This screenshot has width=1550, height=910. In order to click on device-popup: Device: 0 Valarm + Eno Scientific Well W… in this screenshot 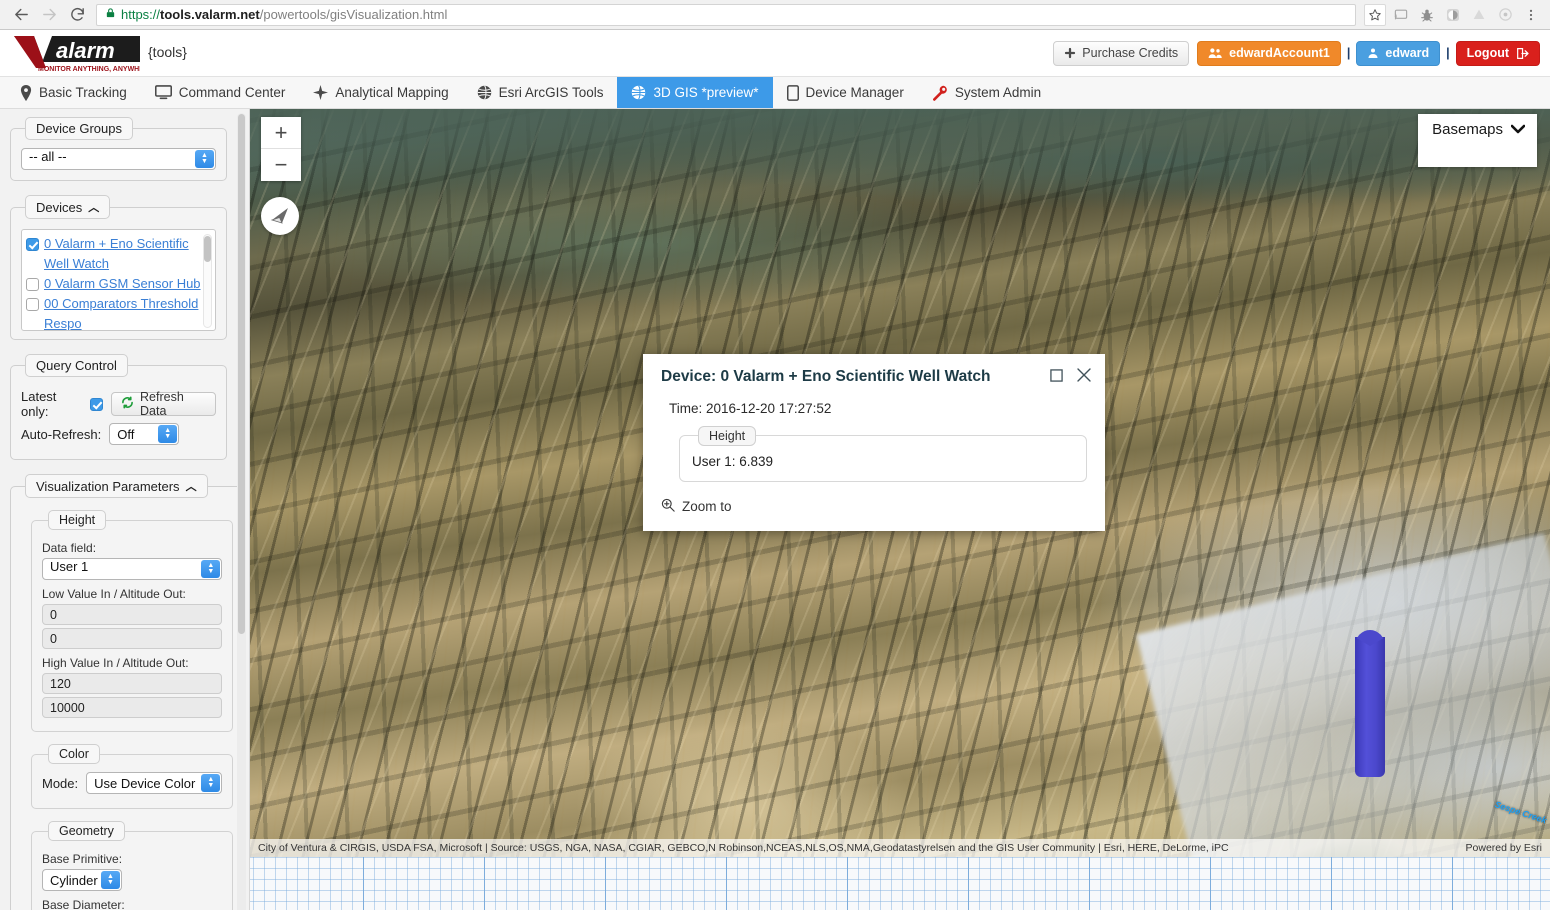, I will do `click(874, 442)`.